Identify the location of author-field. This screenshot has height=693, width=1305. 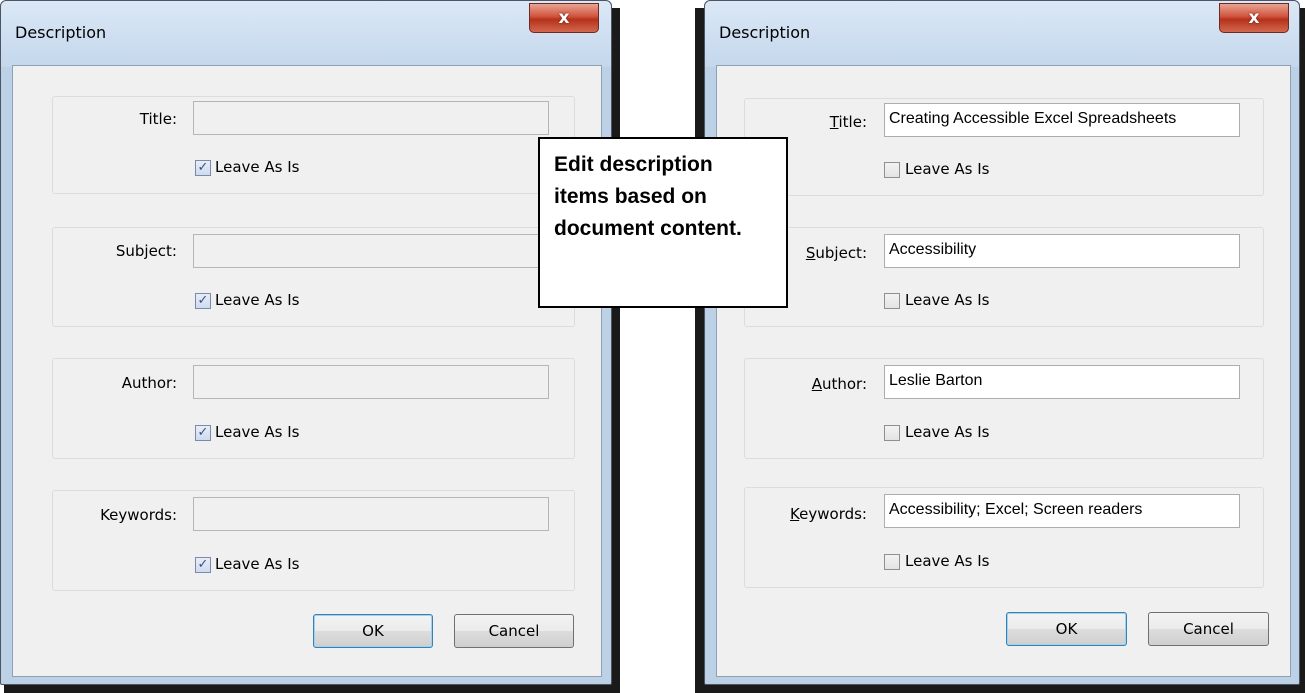
(371, 382).